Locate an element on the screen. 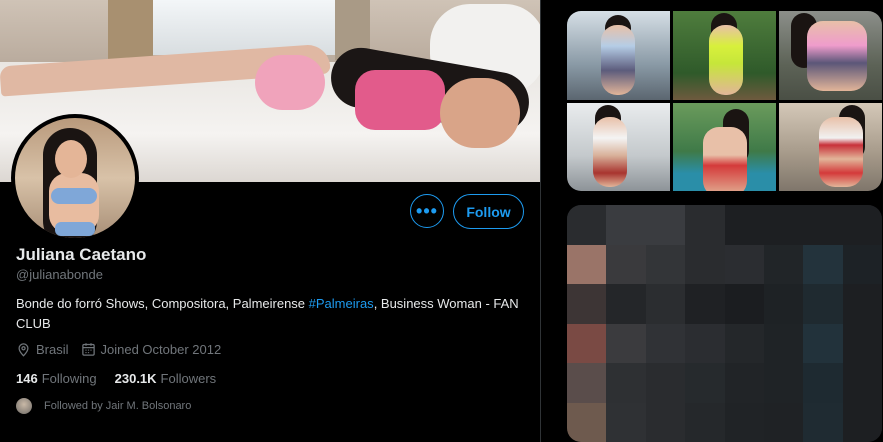  profile-meta: Brasil Joined October 2012 is located at coordinates (124, 349).